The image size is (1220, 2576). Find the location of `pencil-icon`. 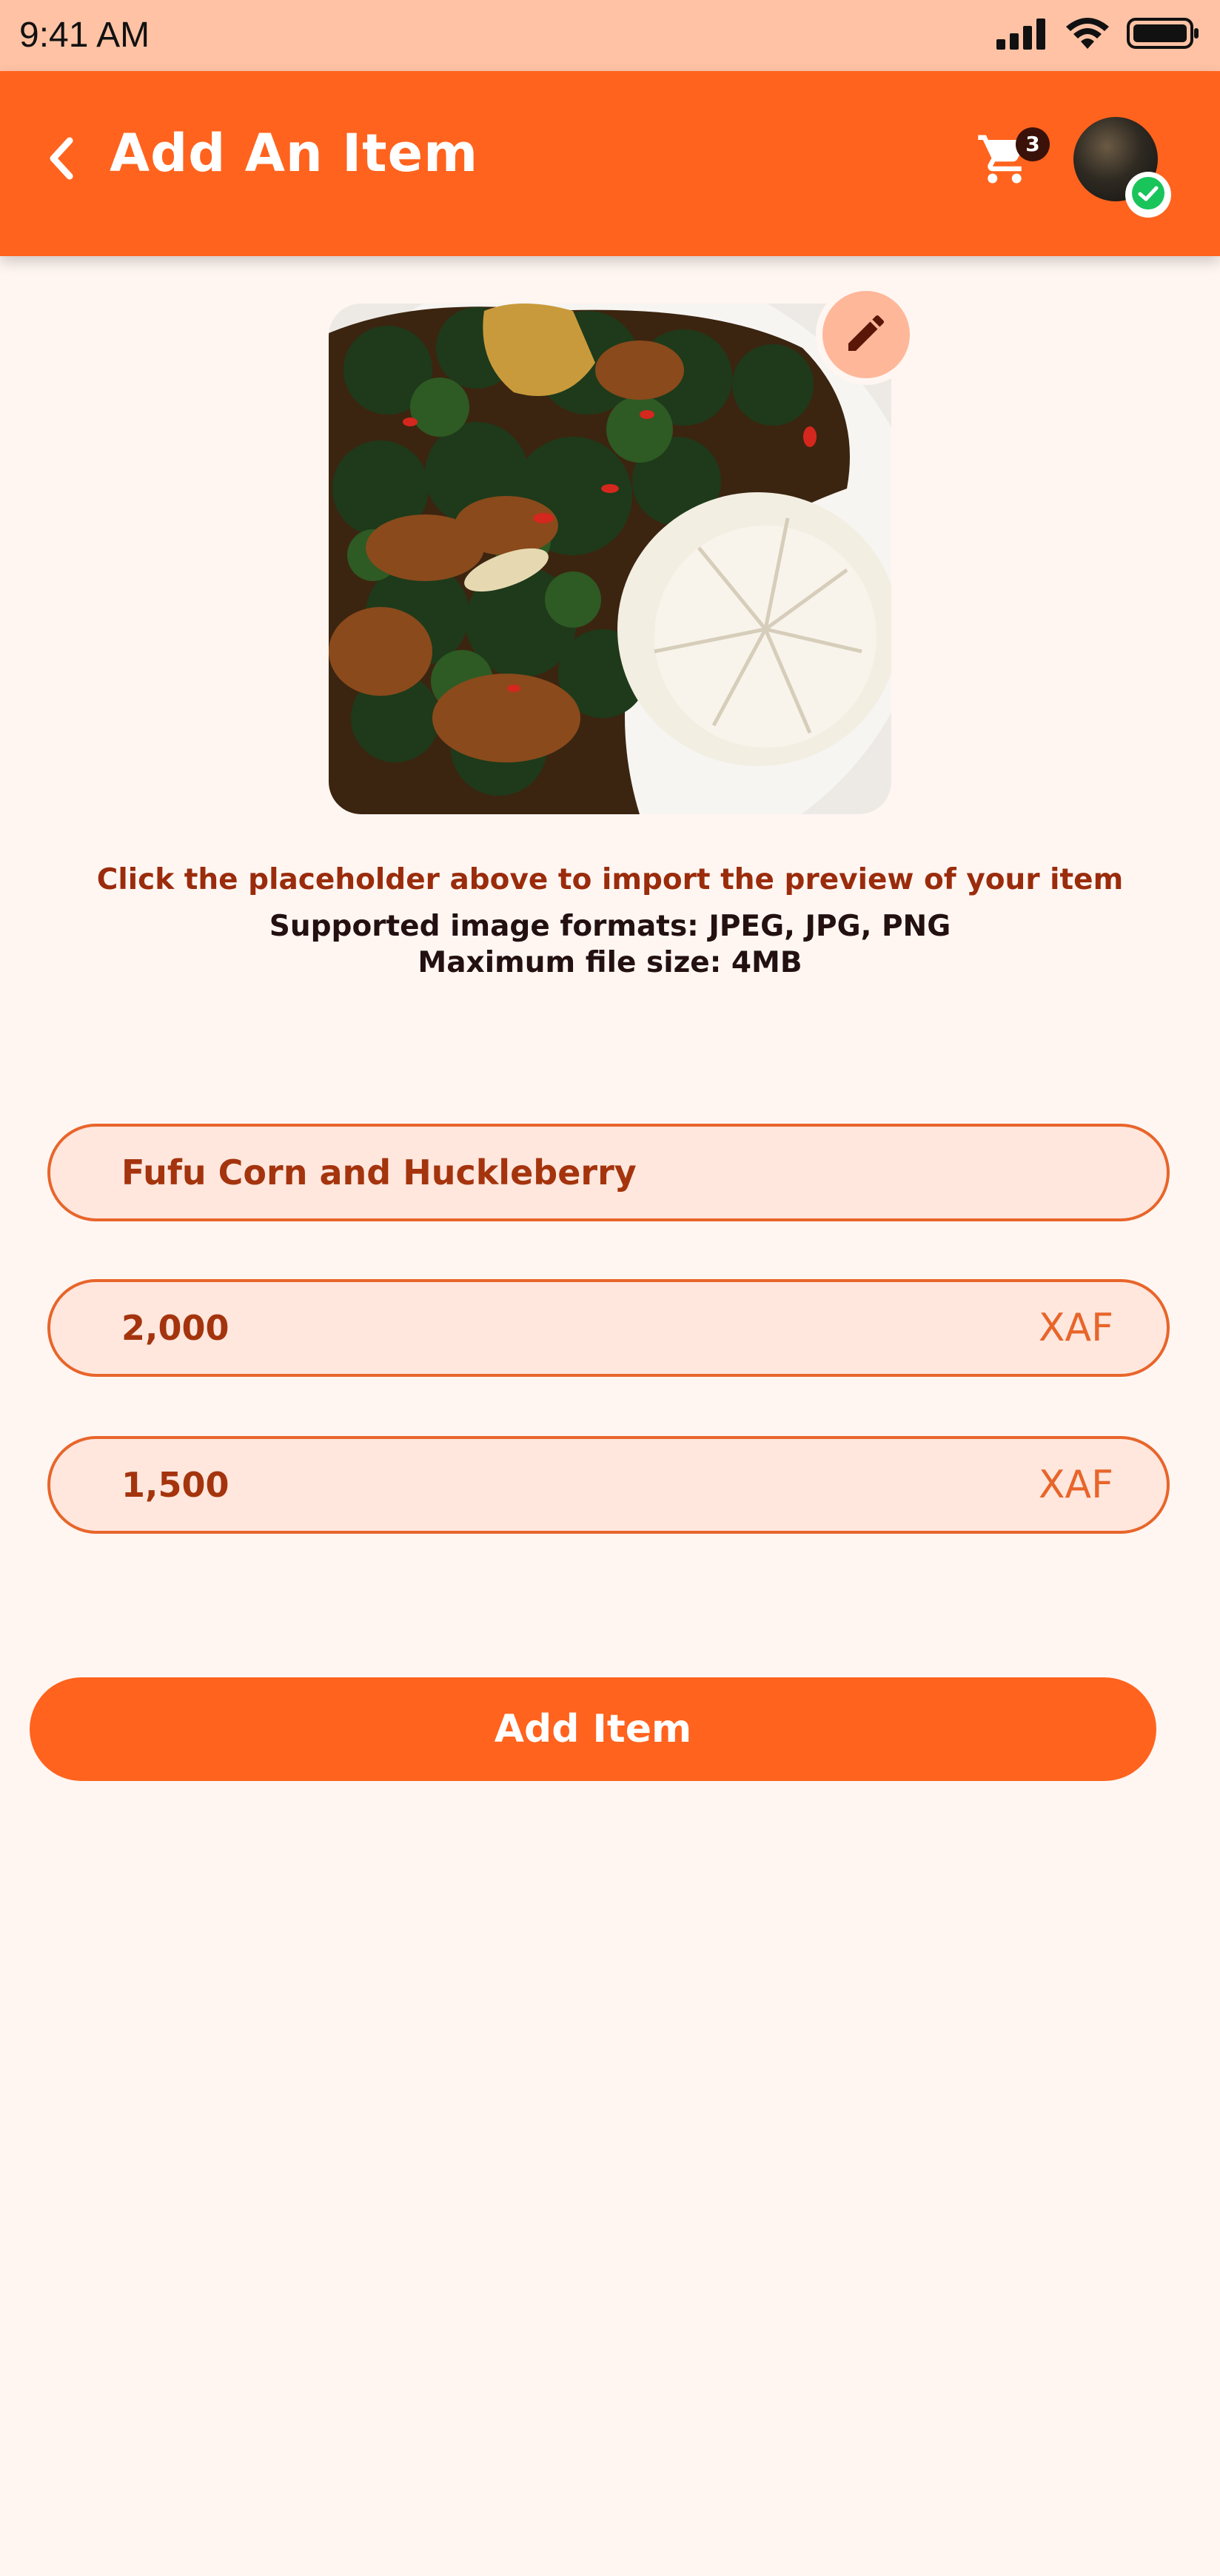

pencil-icon is located at coordinates (866, 334).